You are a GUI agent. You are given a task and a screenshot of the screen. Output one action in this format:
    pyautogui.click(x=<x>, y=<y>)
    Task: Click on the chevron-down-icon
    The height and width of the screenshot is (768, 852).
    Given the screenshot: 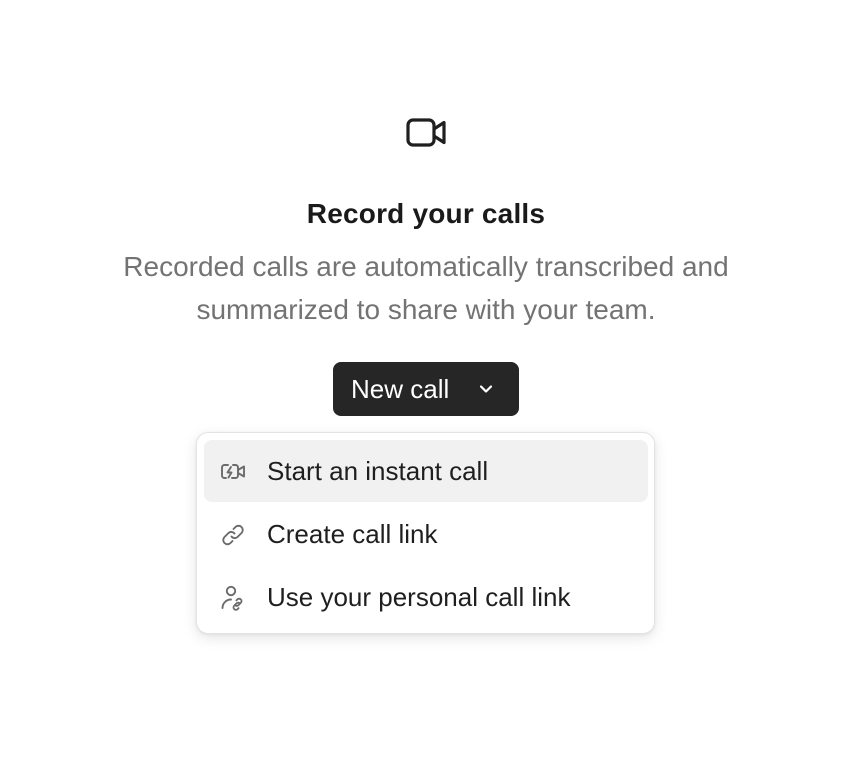 What is the action you would take?
    pyautogui.click(x=486, y=389)
    